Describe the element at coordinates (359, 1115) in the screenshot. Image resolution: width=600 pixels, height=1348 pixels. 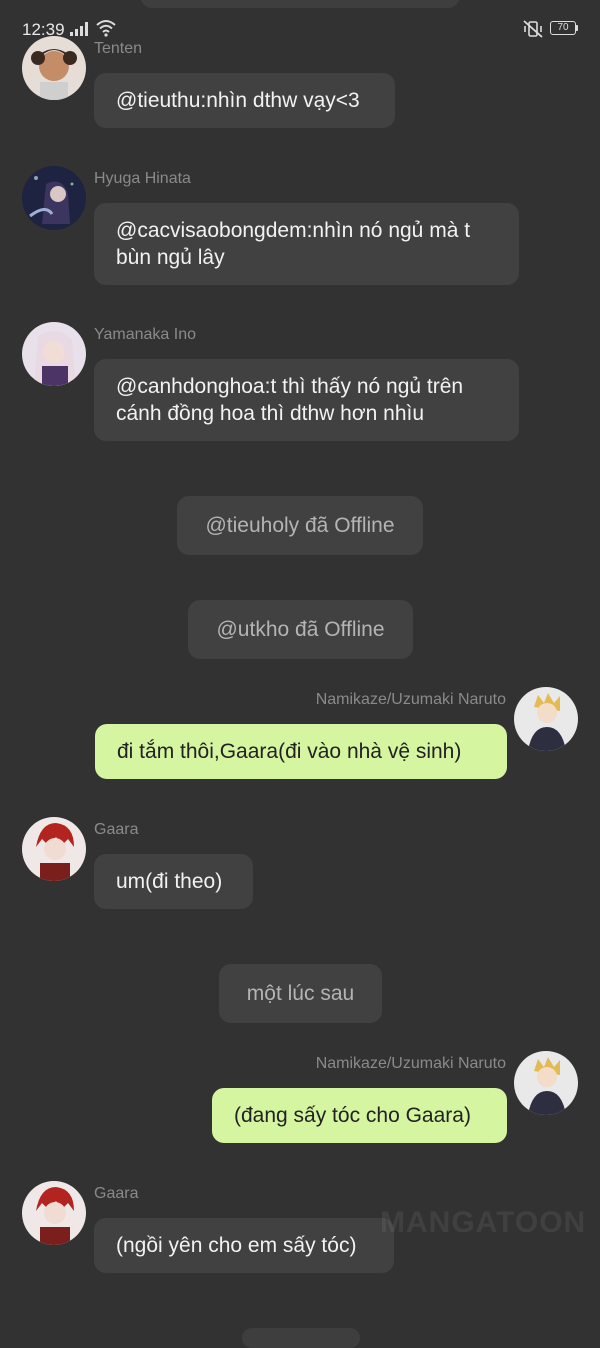
I see `my-message-bubble: (đang sấy tóc cho Gaara)` at that location.